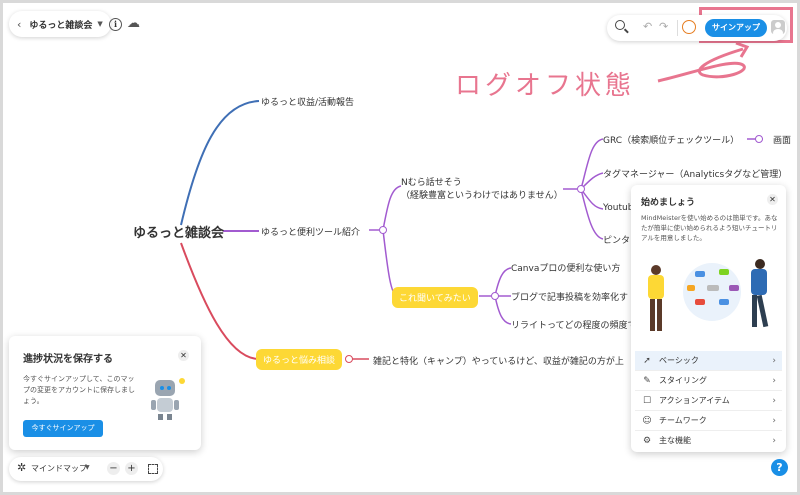 Image resolution: width=800 pixels, height=495 pixels. I want to click on collaborator-avatar, so click(689, 27).